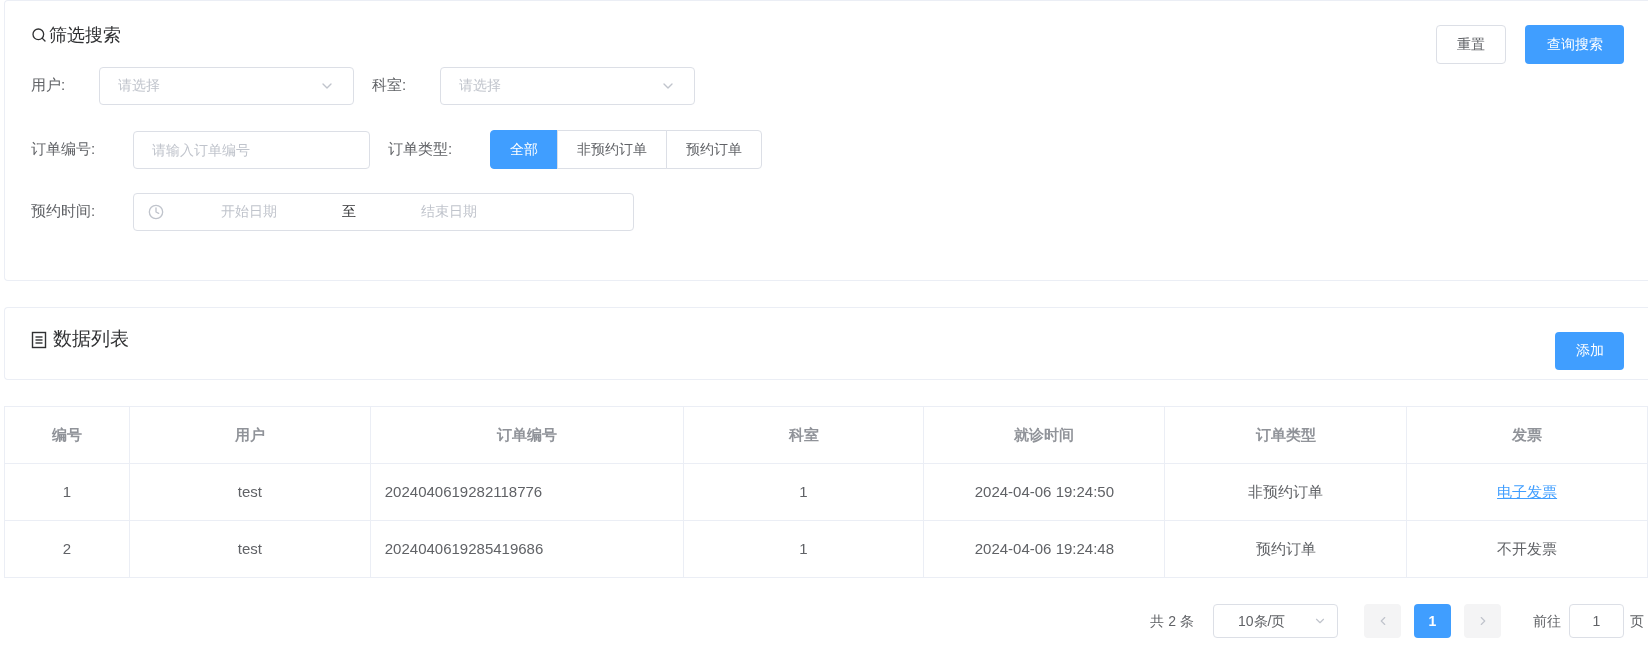  What do you see at coordinates (714, 149) in the screenshot?
I see `order-type-option: 预约订单` at bounding box center [714, 149].